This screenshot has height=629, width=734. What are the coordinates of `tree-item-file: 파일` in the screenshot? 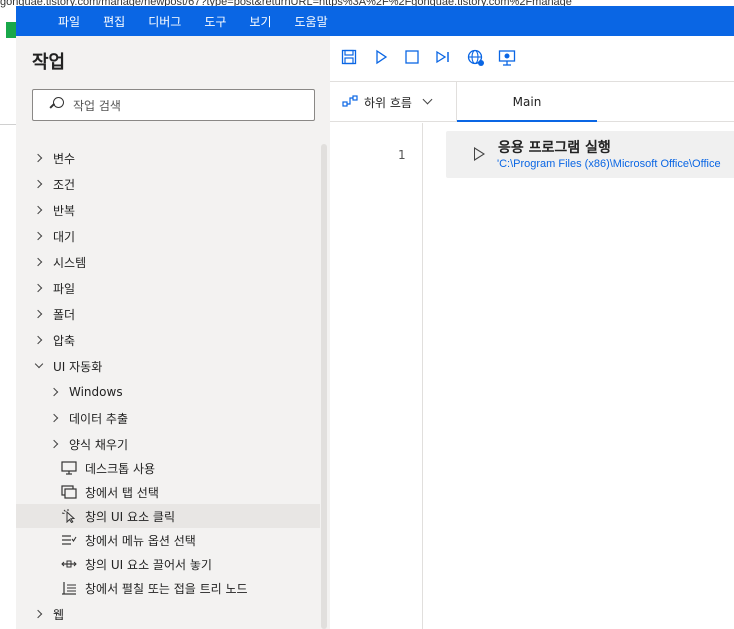 It's located at (53, 288).